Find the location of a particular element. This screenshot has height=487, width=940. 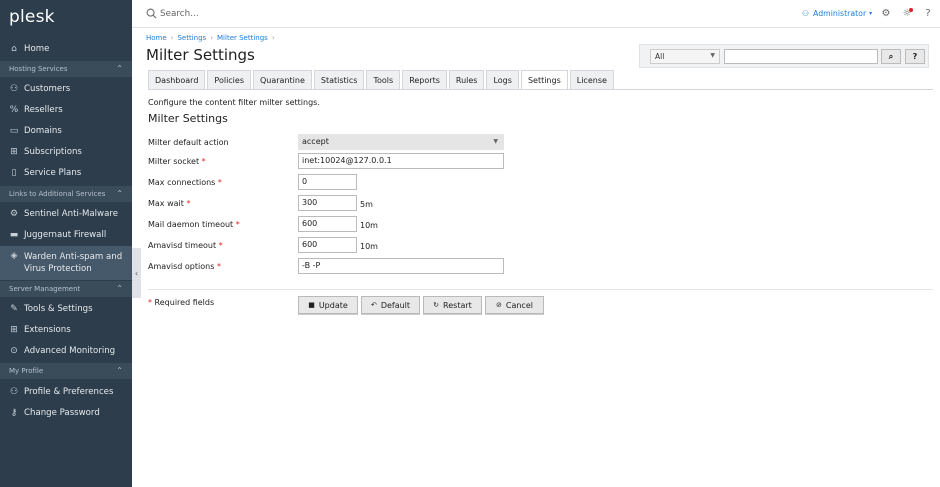

sidebar-section-title: Server Management is located at coordinates (45, 289).